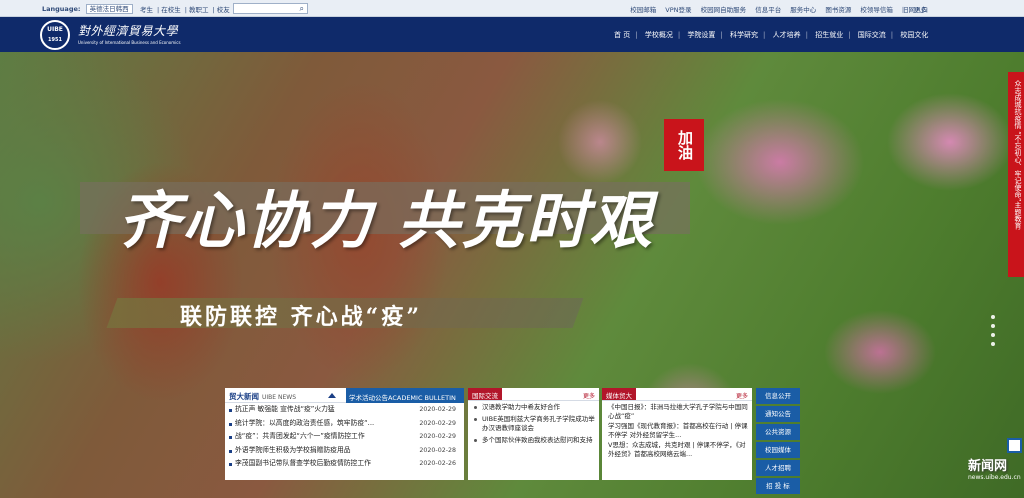  I want to click on nav-about: 学校概况, so click(659, 35).